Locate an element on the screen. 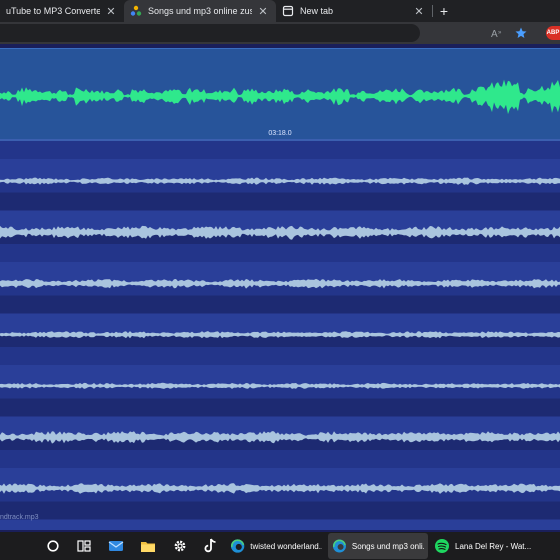 Image resolution: width=560 pixels, height=560 pixels. star-icon is located at coordinates (521, 33).